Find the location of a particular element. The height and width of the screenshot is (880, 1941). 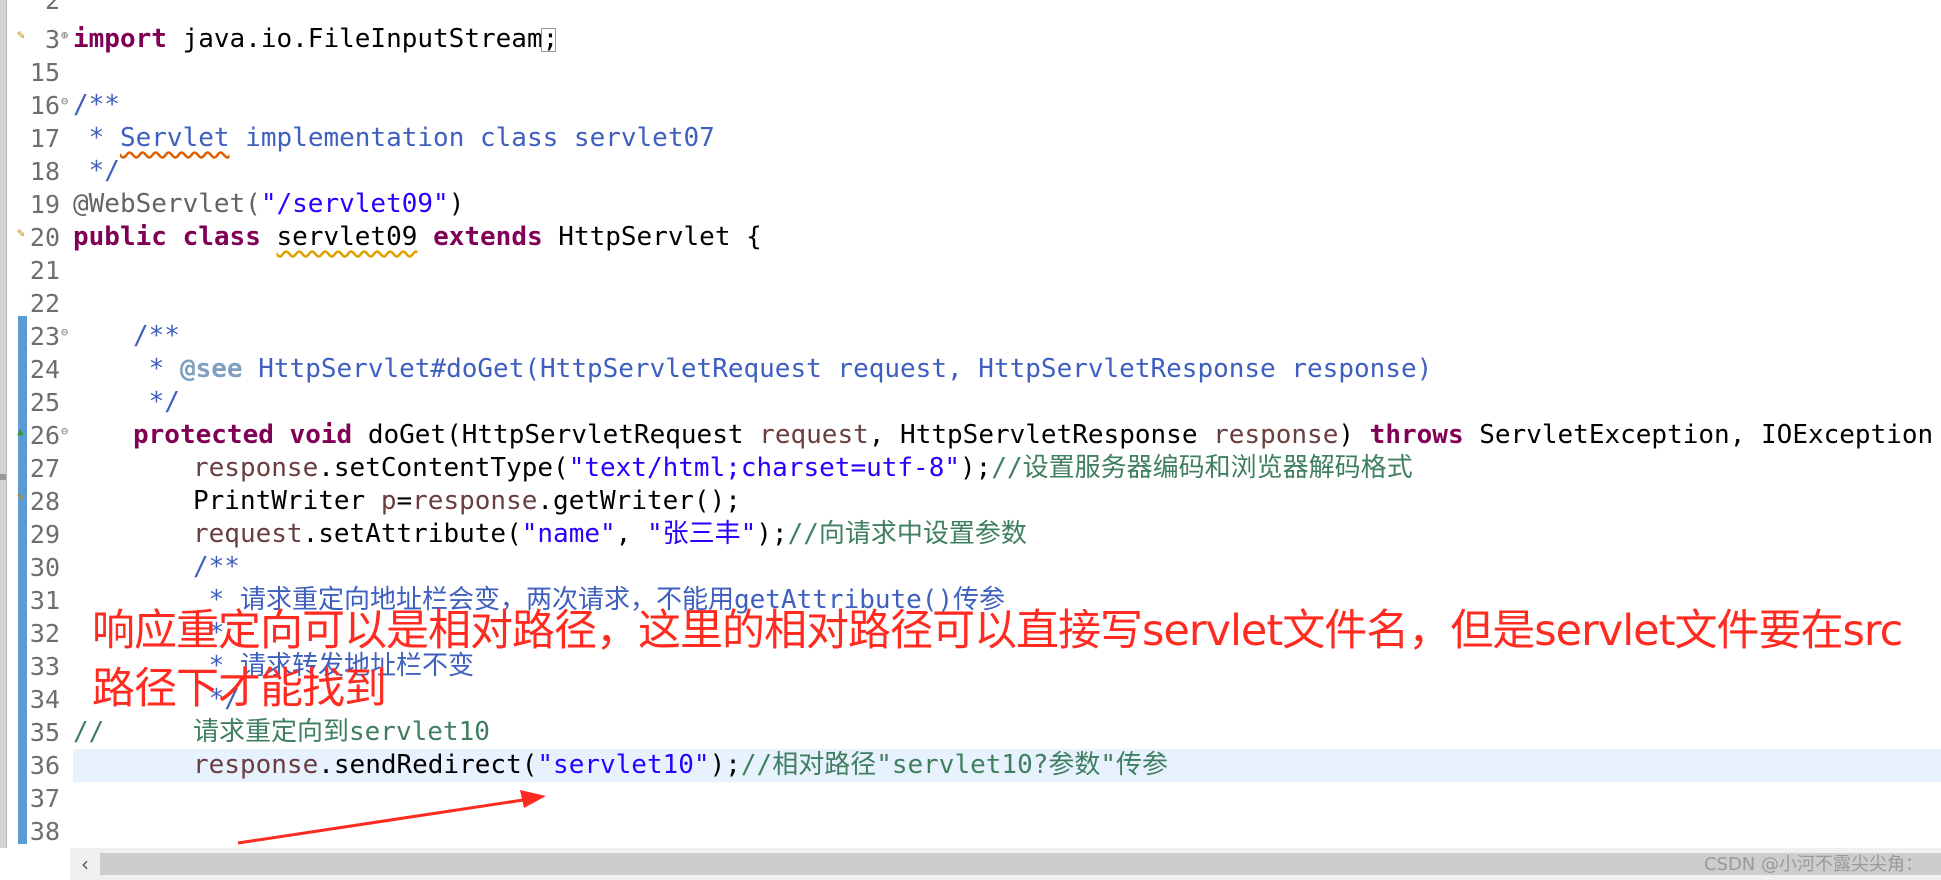

code-line: 23 ⊖ /** is located at coordinates (970, 336).